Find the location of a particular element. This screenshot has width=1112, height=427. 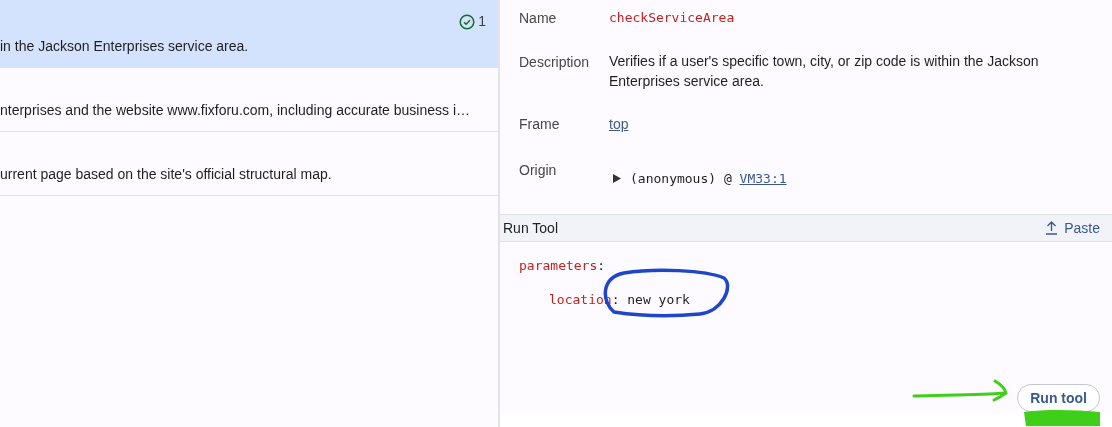

run-tool-button: Run tool is located at coordinates (1058, 398).